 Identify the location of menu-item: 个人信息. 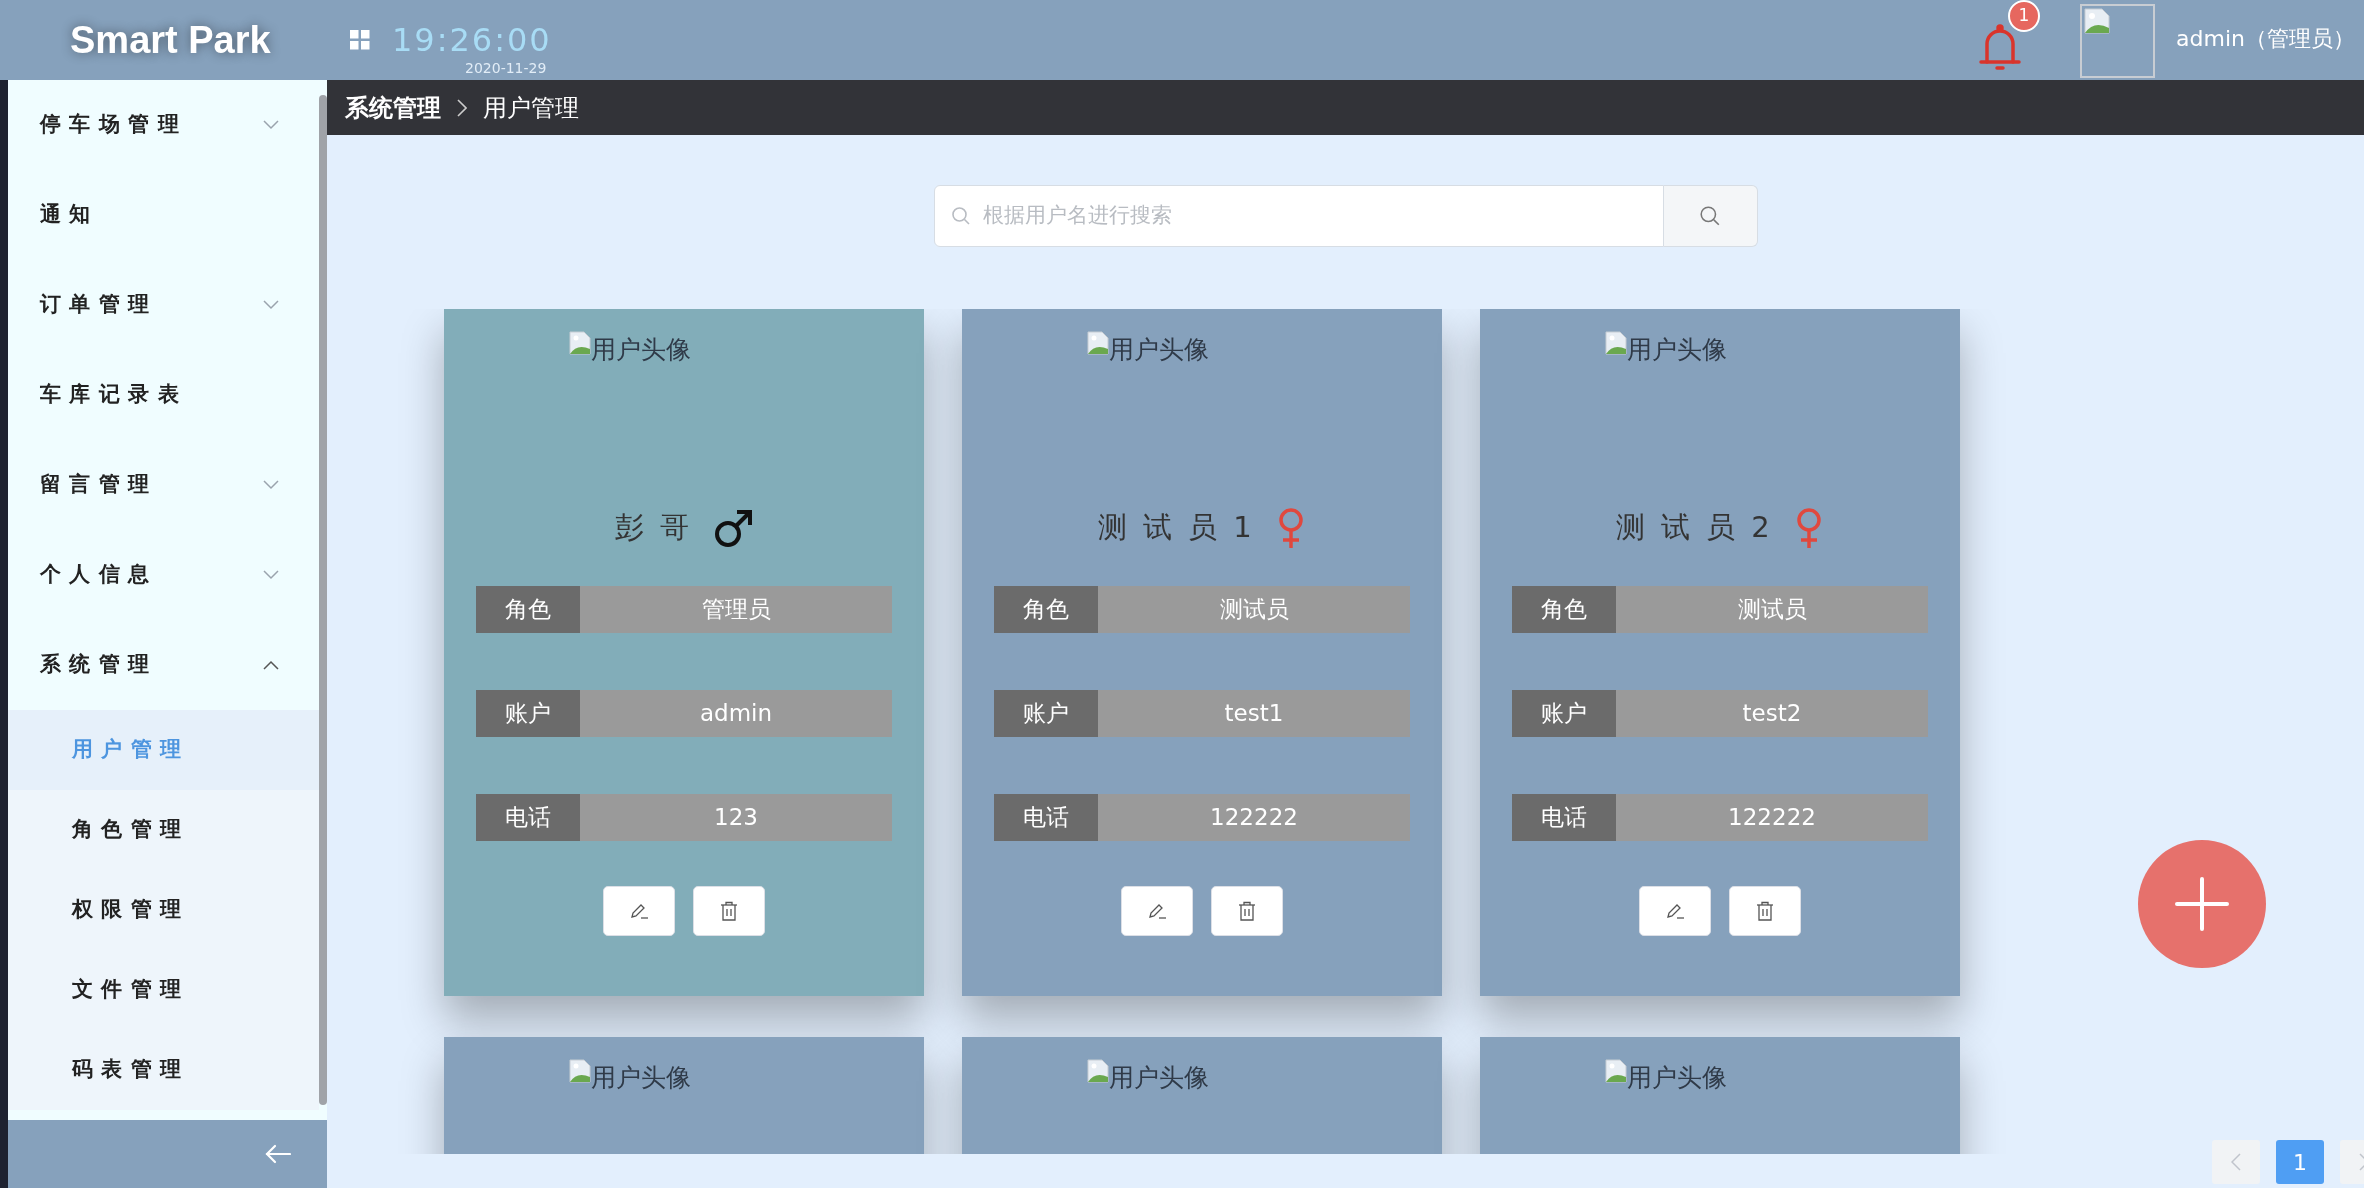
(163, 575).